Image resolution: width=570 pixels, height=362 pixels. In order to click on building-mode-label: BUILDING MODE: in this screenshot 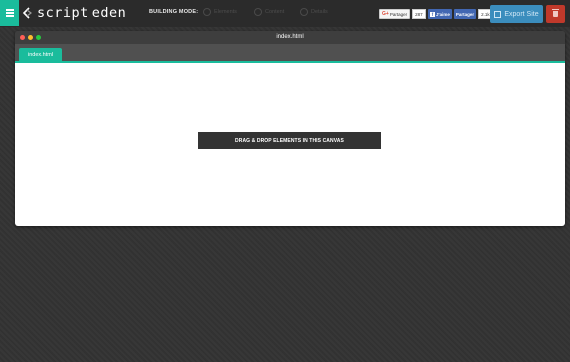, I will do `click(174, 12)`.